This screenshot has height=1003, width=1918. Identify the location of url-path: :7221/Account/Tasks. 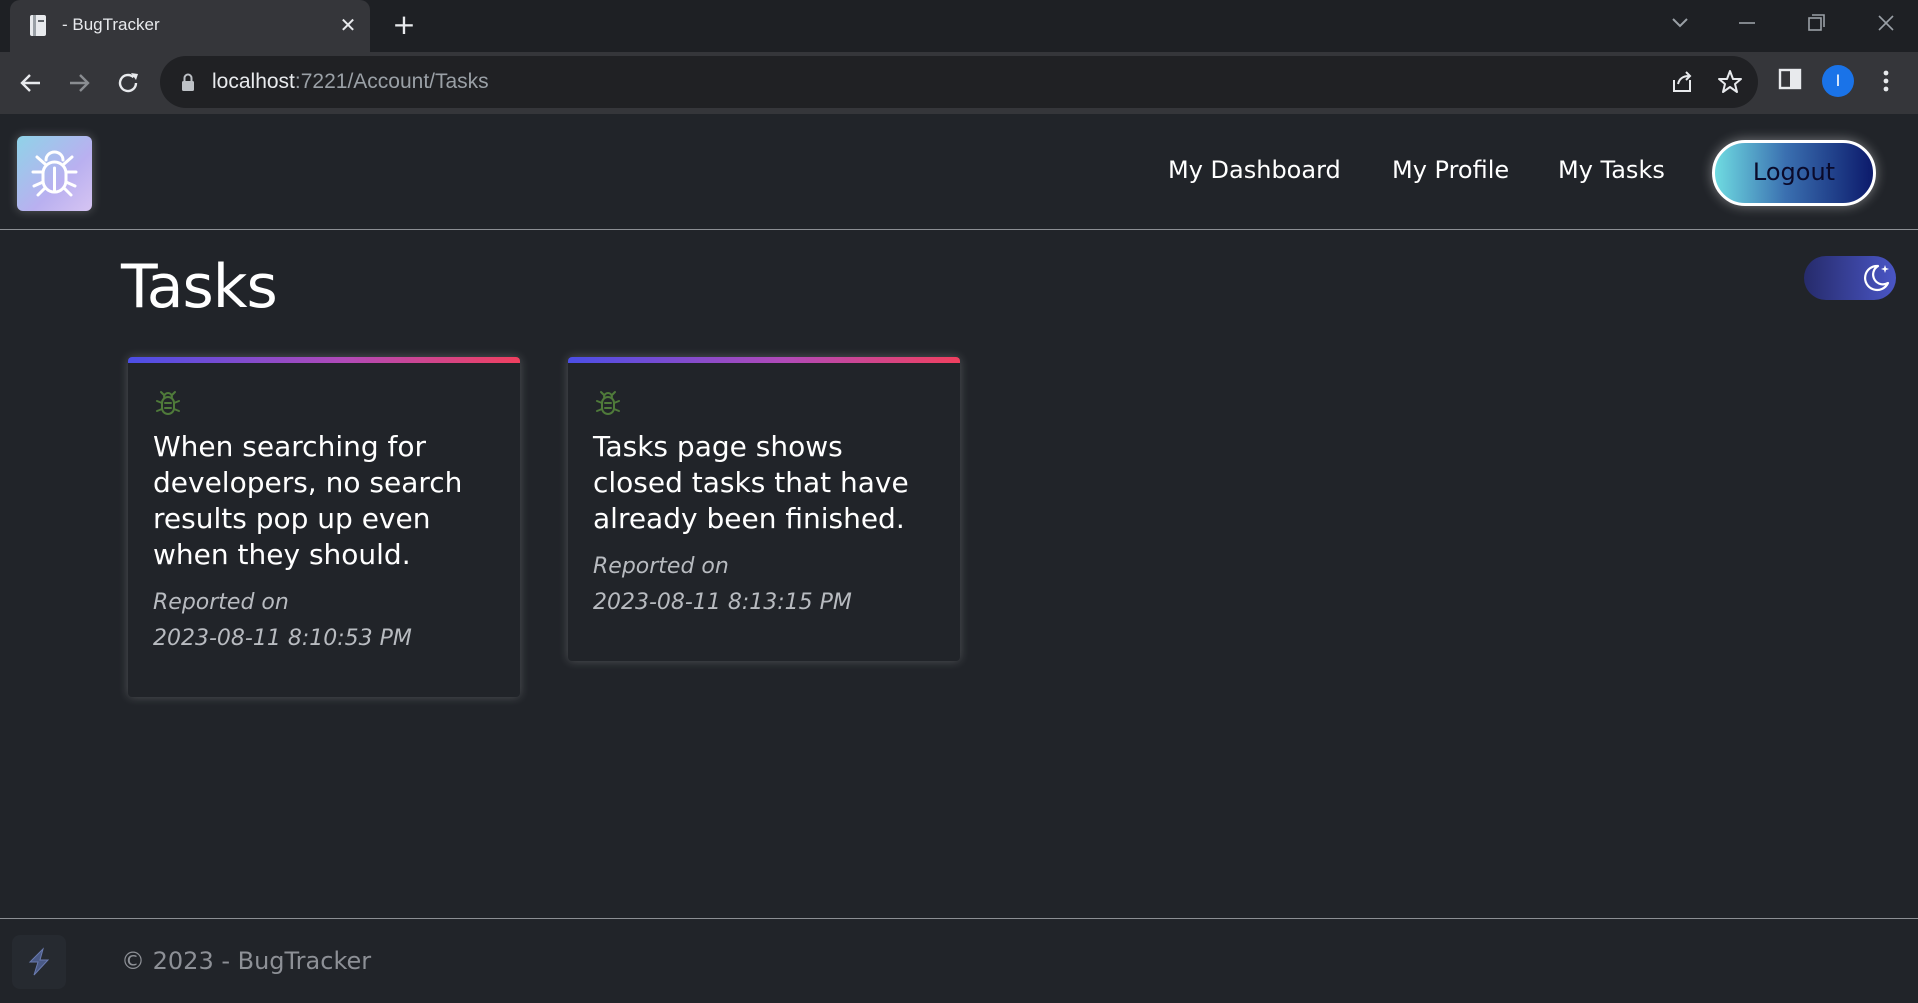
(391, 81).